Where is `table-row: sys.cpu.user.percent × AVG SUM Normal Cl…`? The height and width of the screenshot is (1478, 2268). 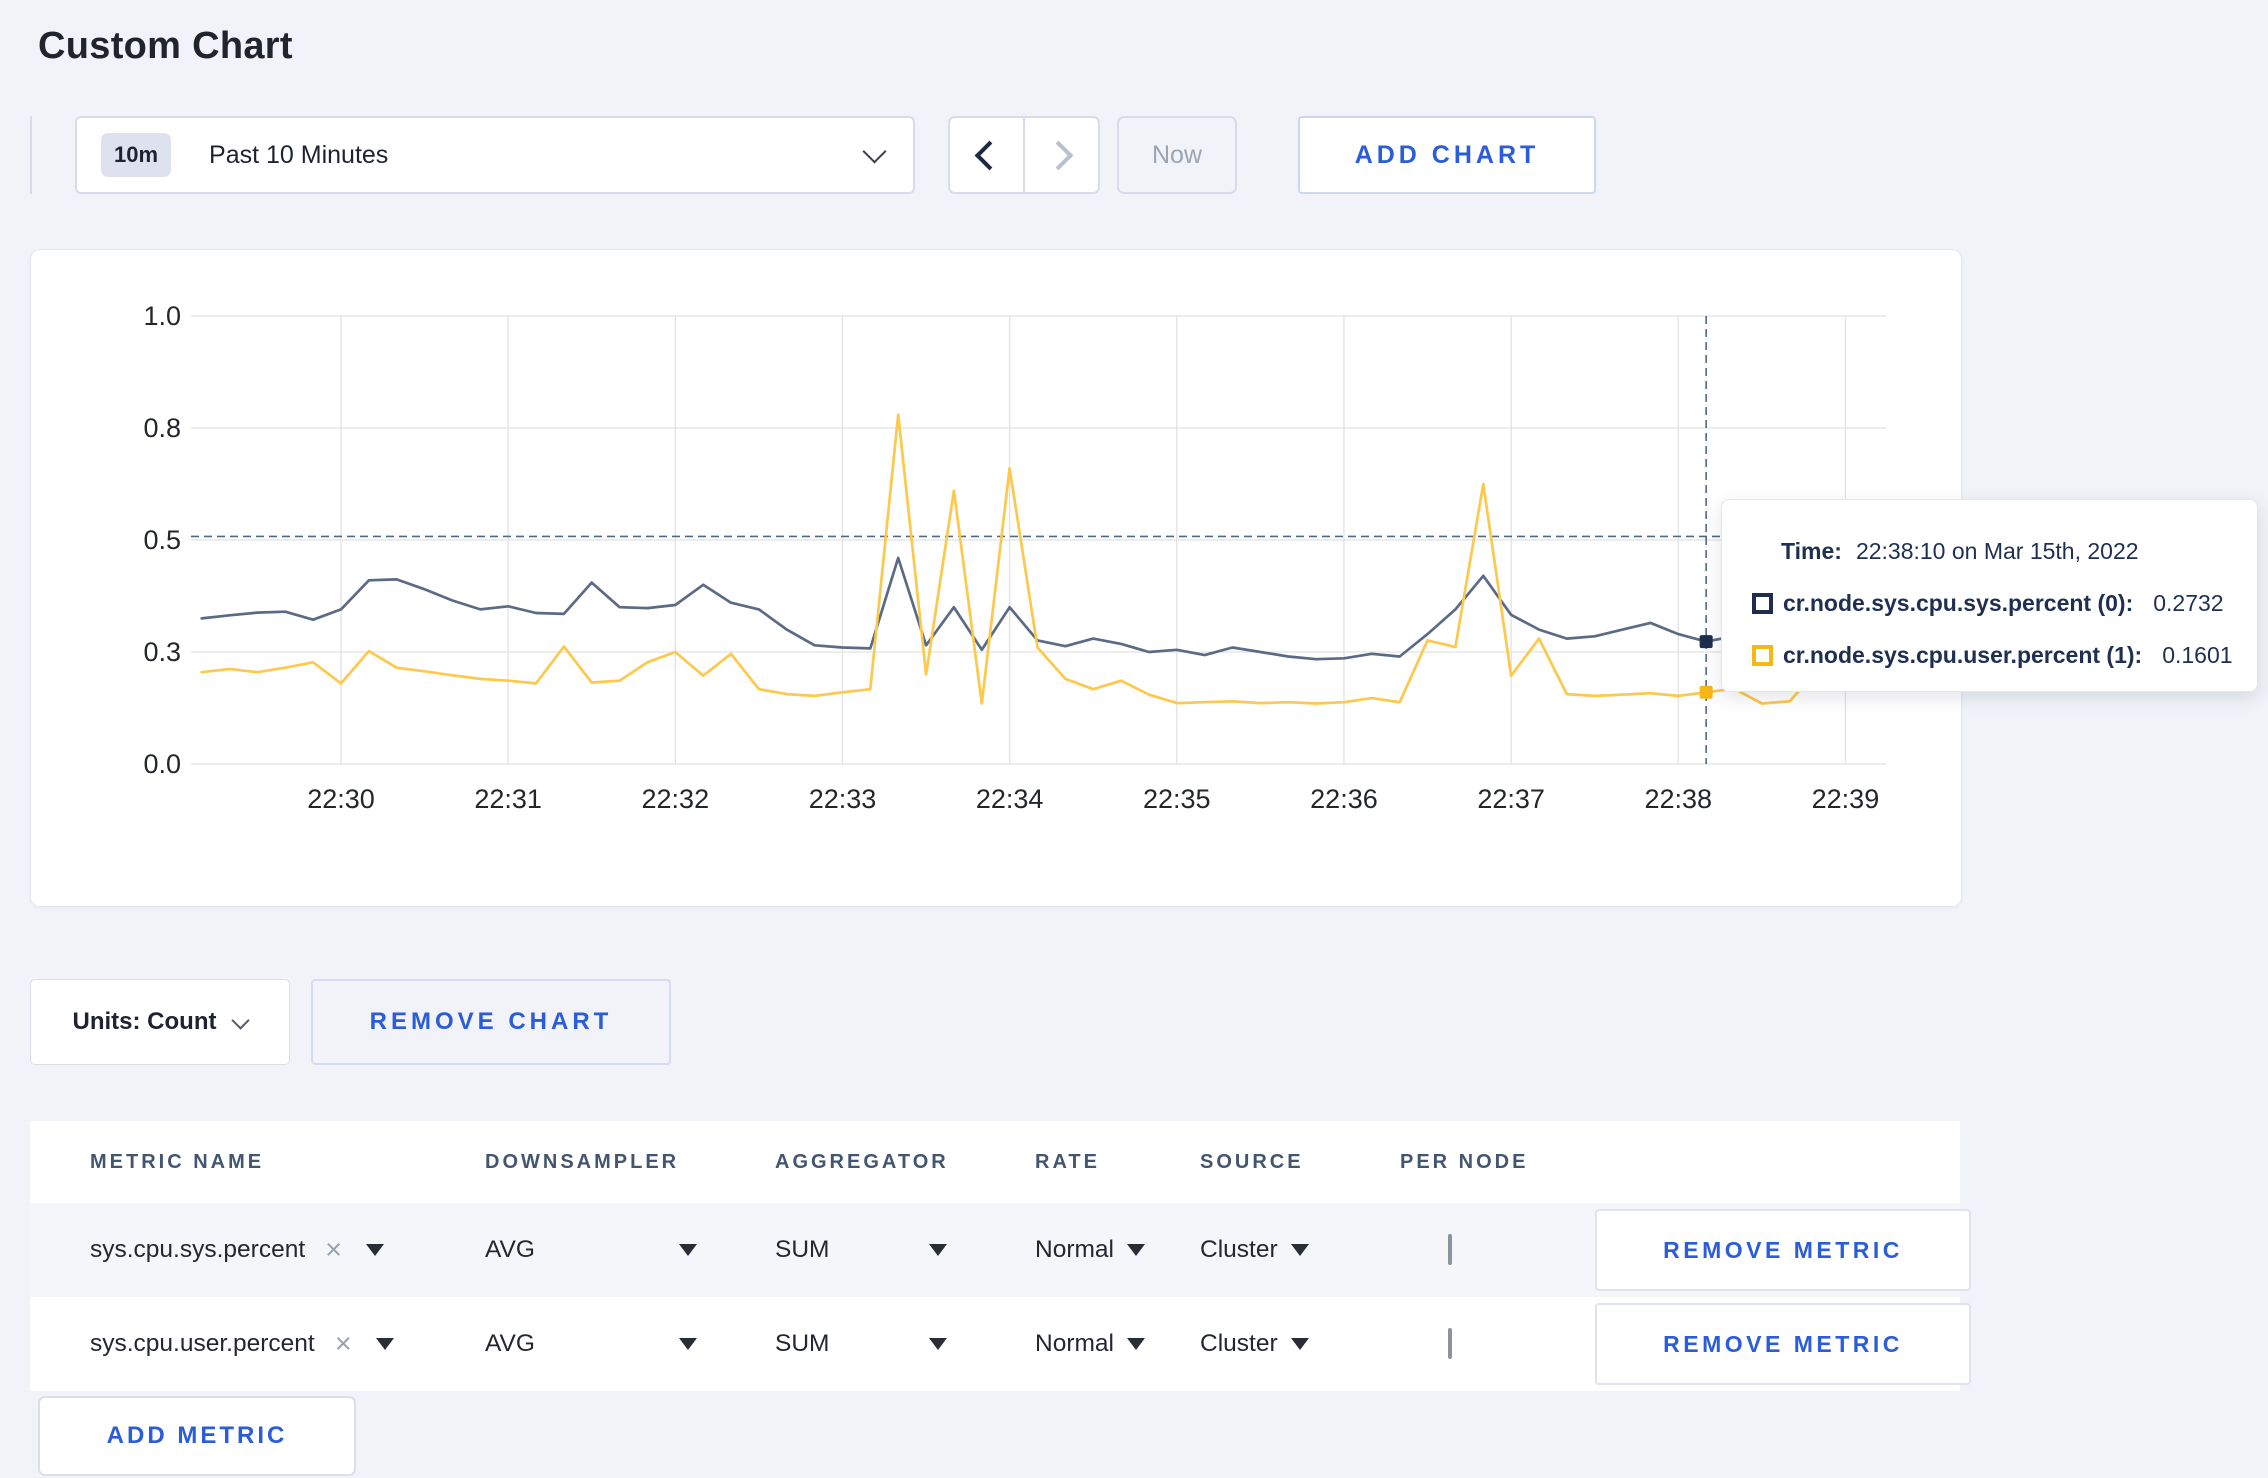 table-row: sys.cpu.user.percent × AVG SUM Normal Cl… is located at coordinates (1000, 1344).